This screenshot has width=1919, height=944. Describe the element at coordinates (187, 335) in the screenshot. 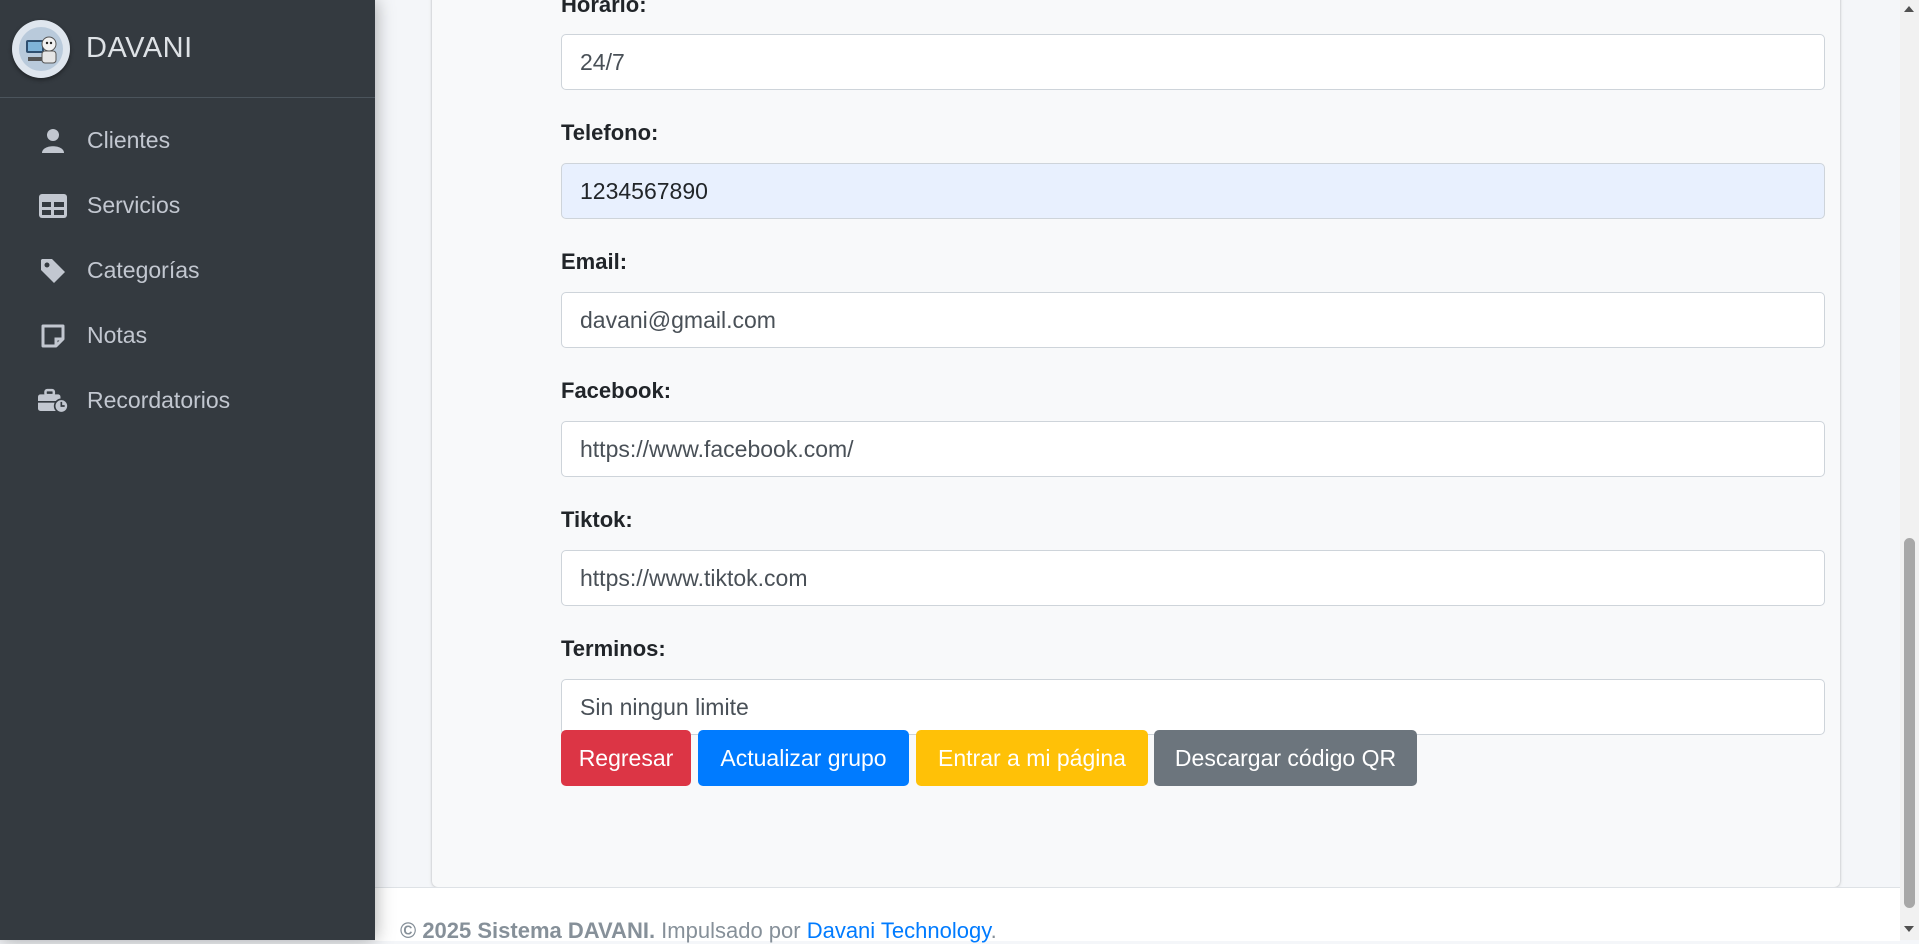

I see `sidebar-item-notas: Notas` at that location.